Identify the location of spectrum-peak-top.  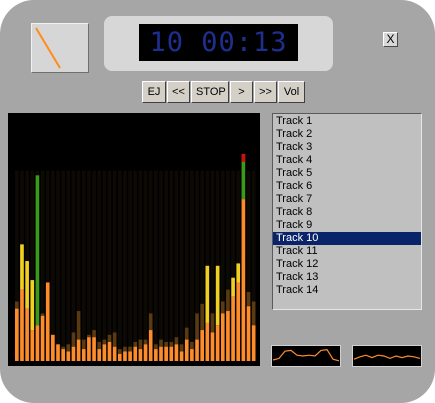
(243, 157).